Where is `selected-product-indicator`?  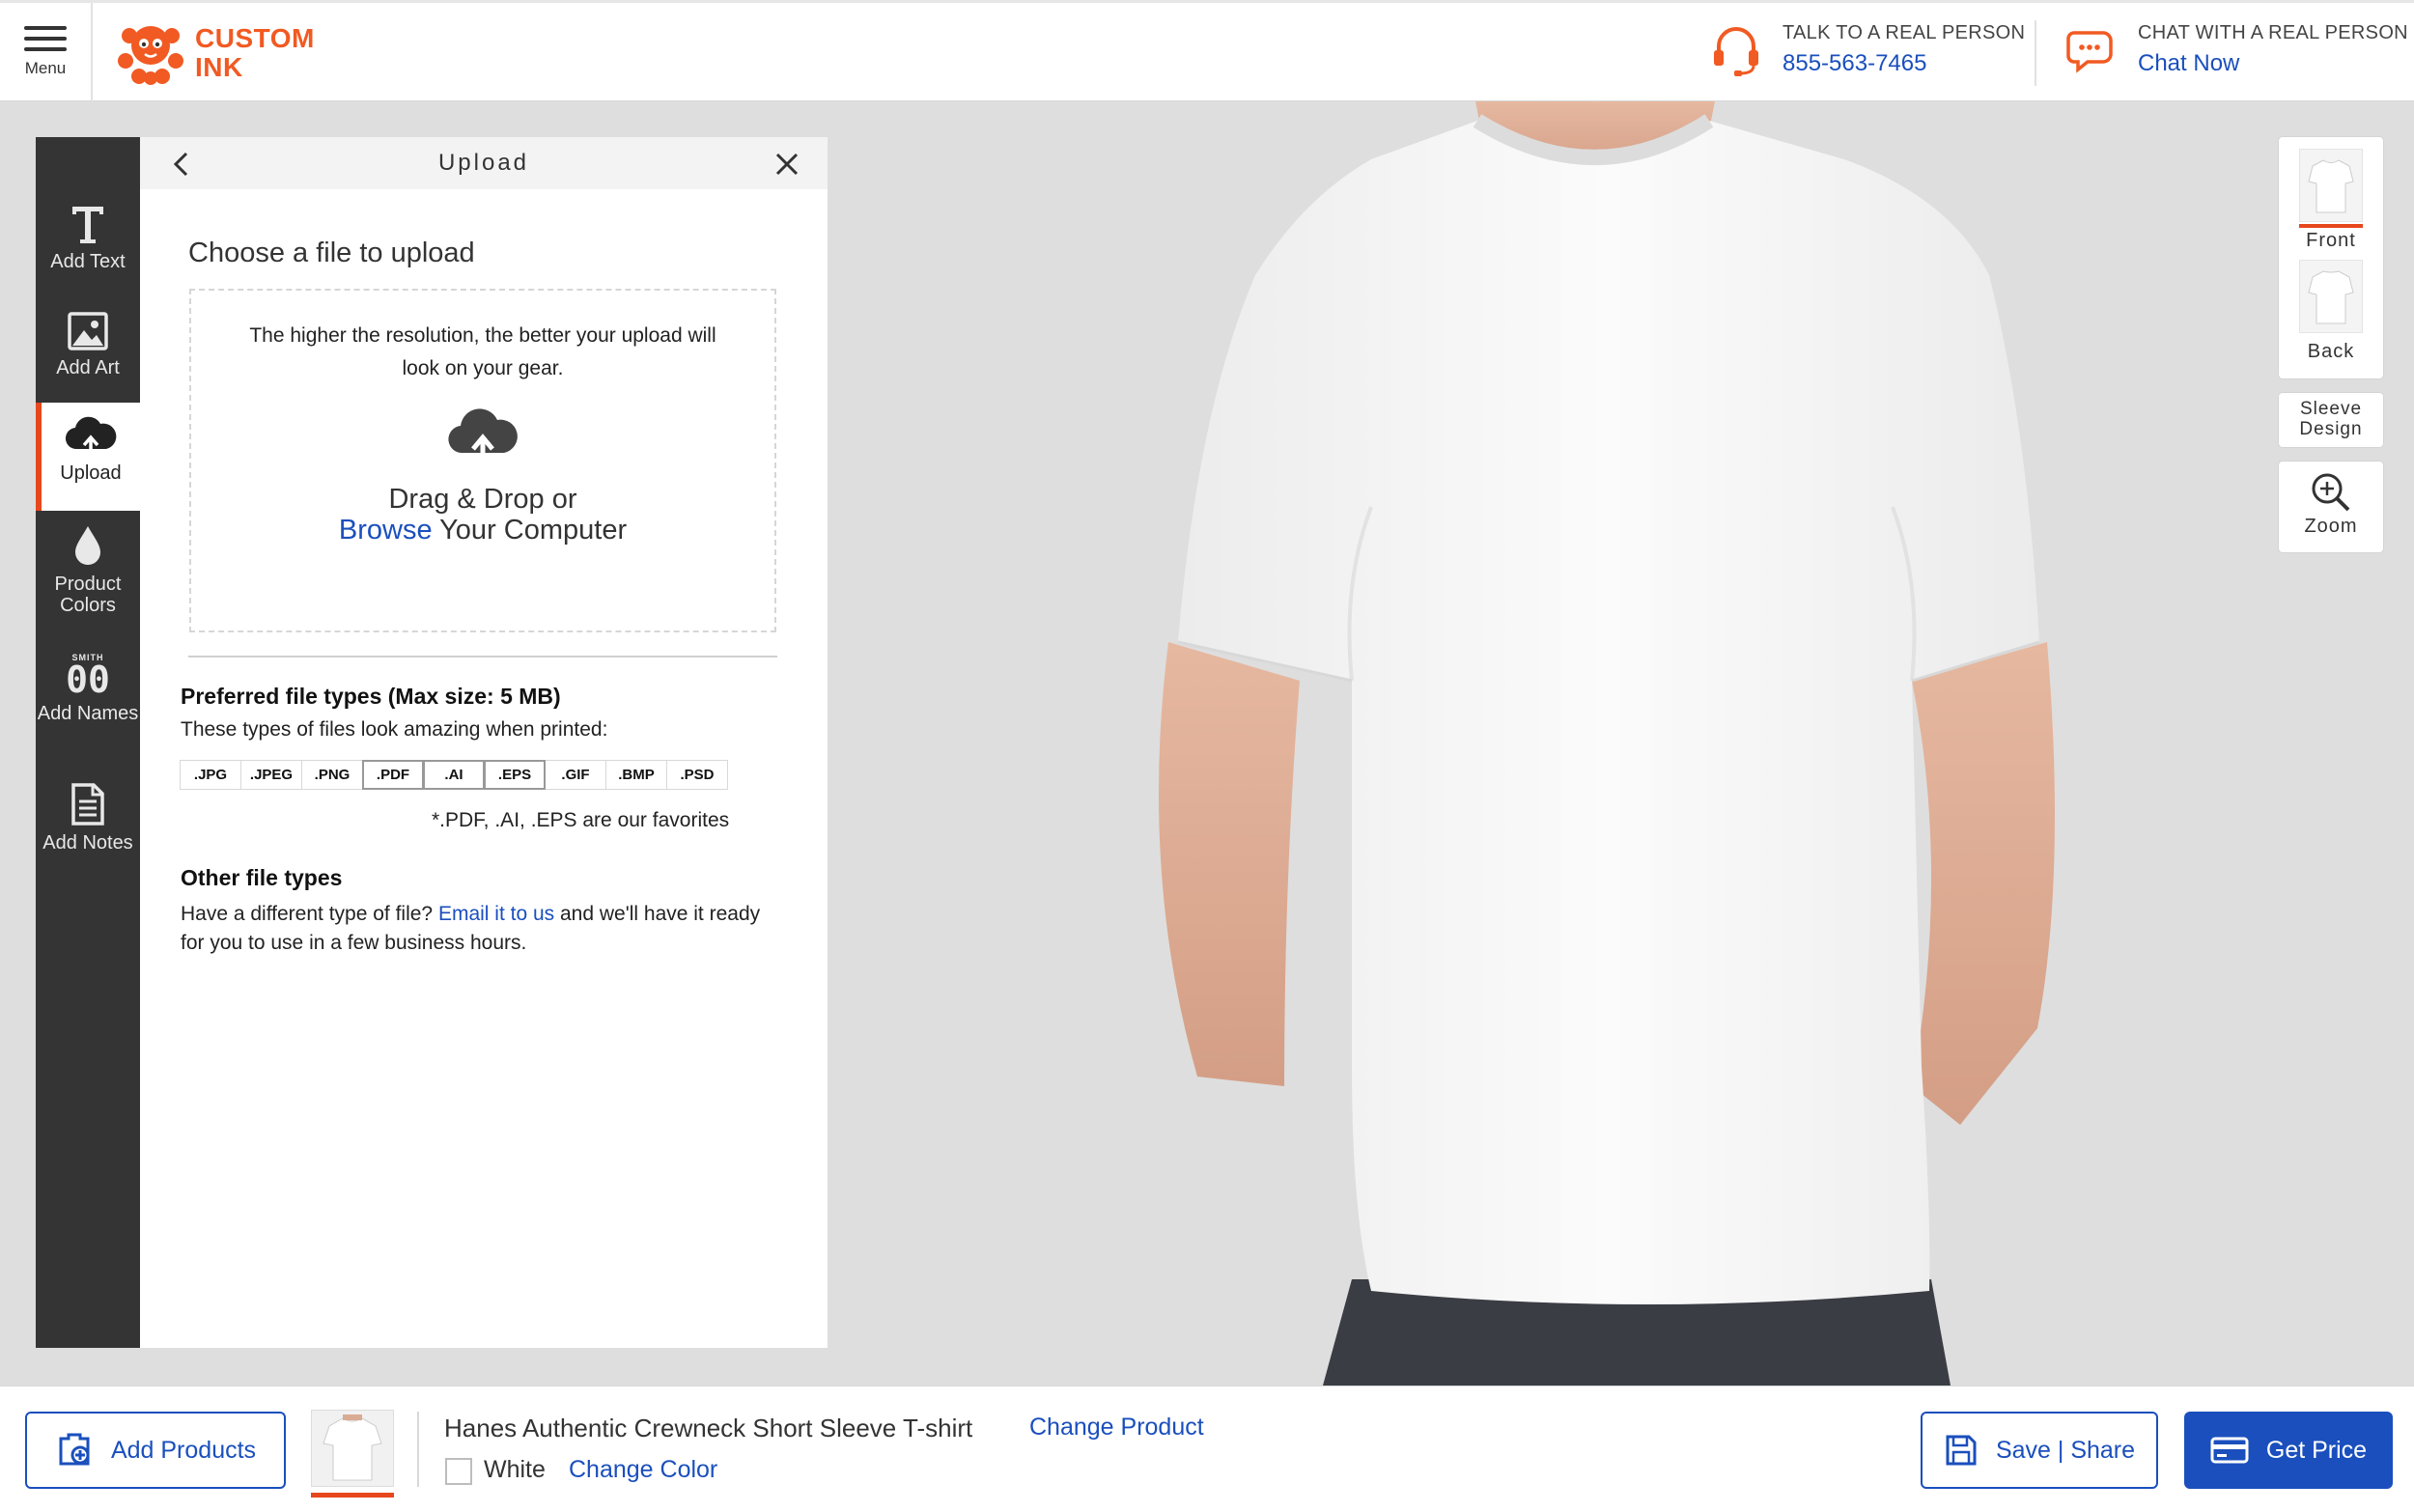 selected-product-indicator is located at coordinates (352, 1496).